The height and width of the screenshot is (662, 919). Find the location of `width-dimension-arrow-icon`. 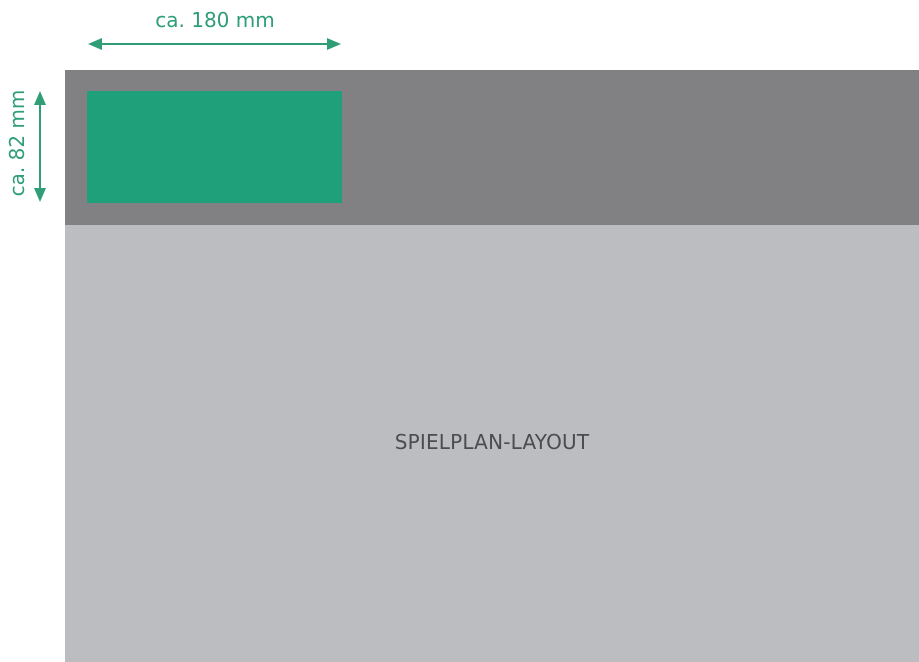

width-dimension-arrow-icon is located at coordinates (214, 44).